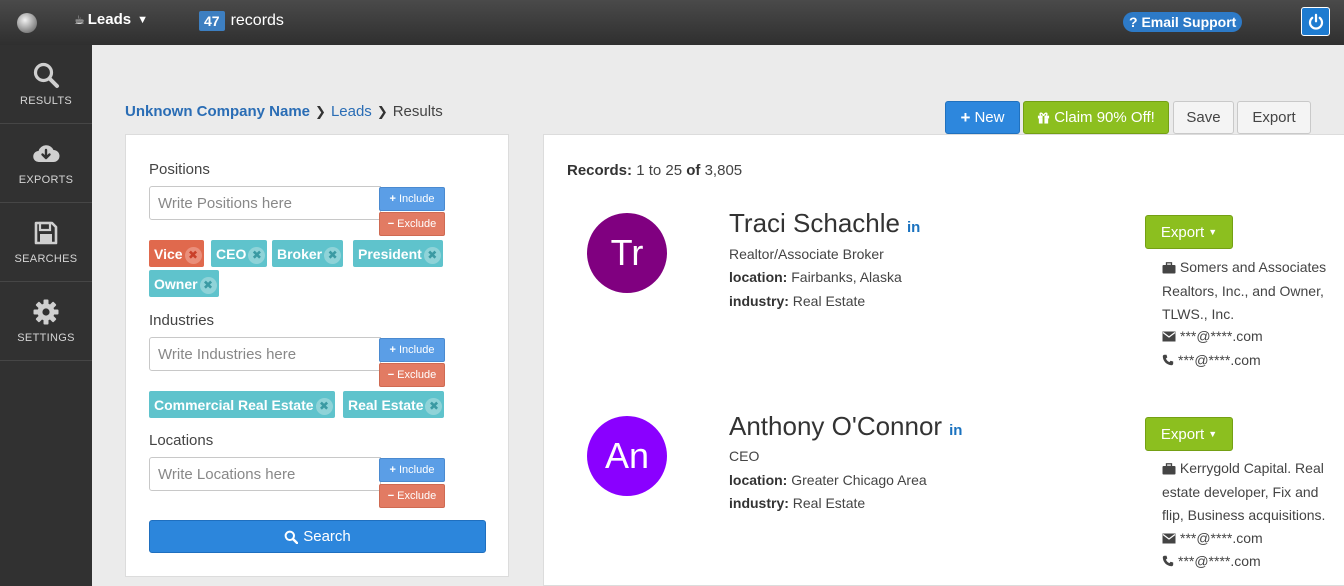  I want to click on floppy-disk-icon, so click(46, 233).